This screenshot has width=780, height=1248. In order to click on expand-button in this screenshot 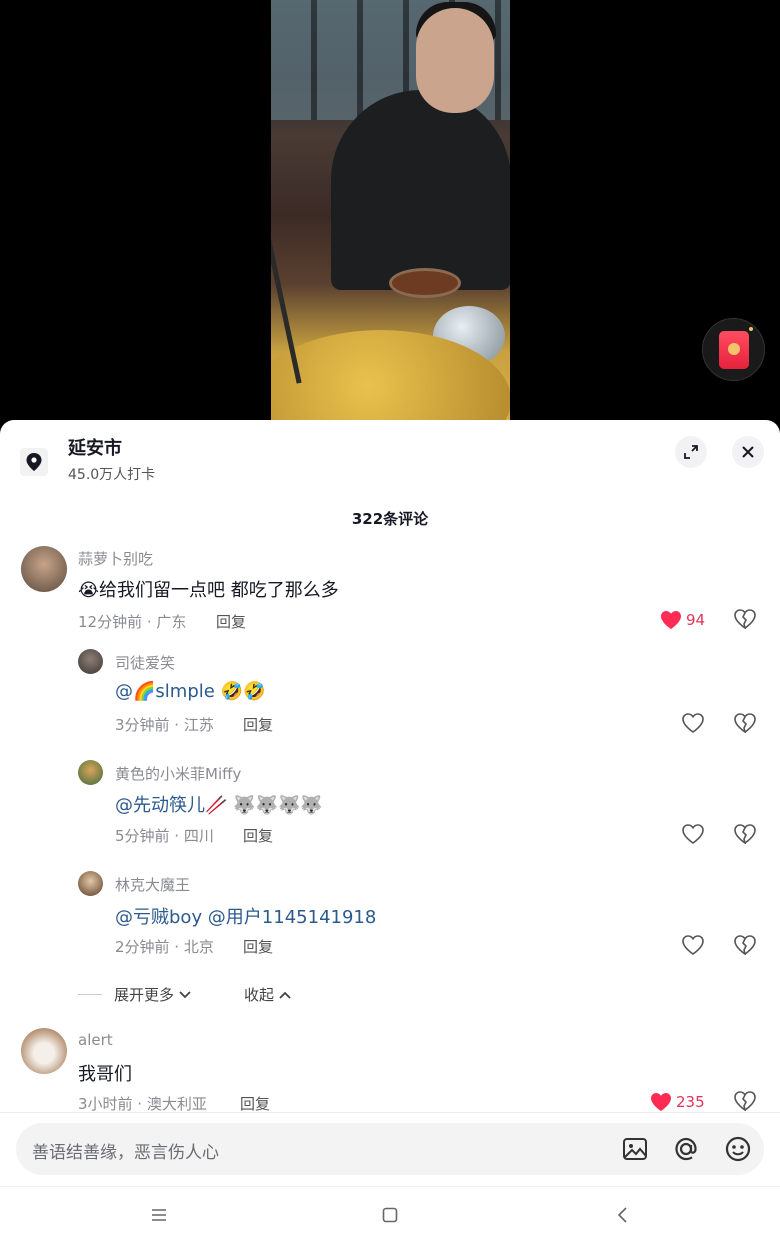, I will do `click(691, 452)`.